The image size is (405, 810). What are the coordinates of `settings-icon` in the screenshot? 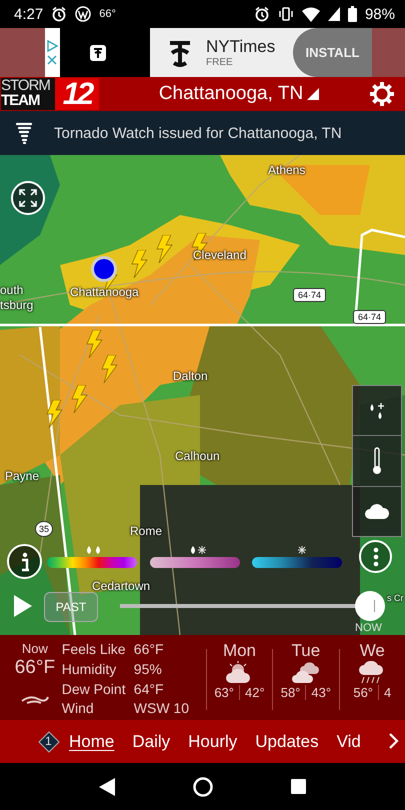 It's located at (382, 94).